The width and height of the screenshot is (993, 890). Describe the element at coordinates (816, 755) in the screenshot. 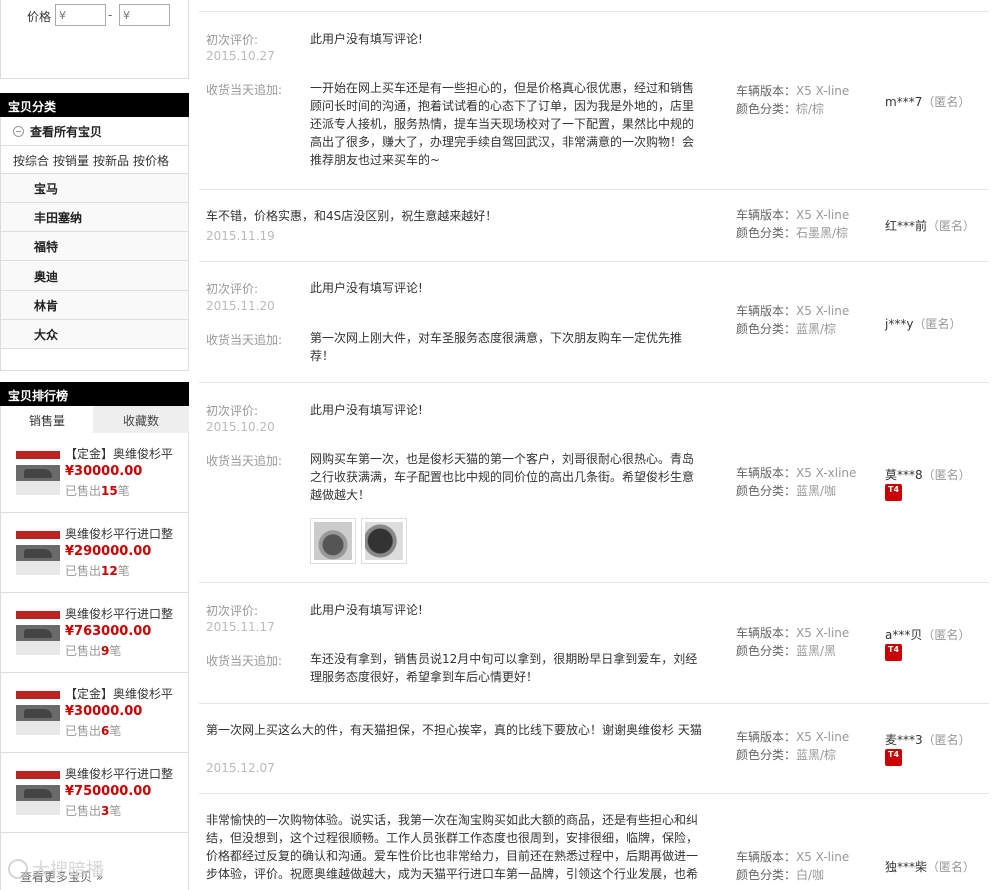

I see `car-color: 蓝黑/棕` at that location.